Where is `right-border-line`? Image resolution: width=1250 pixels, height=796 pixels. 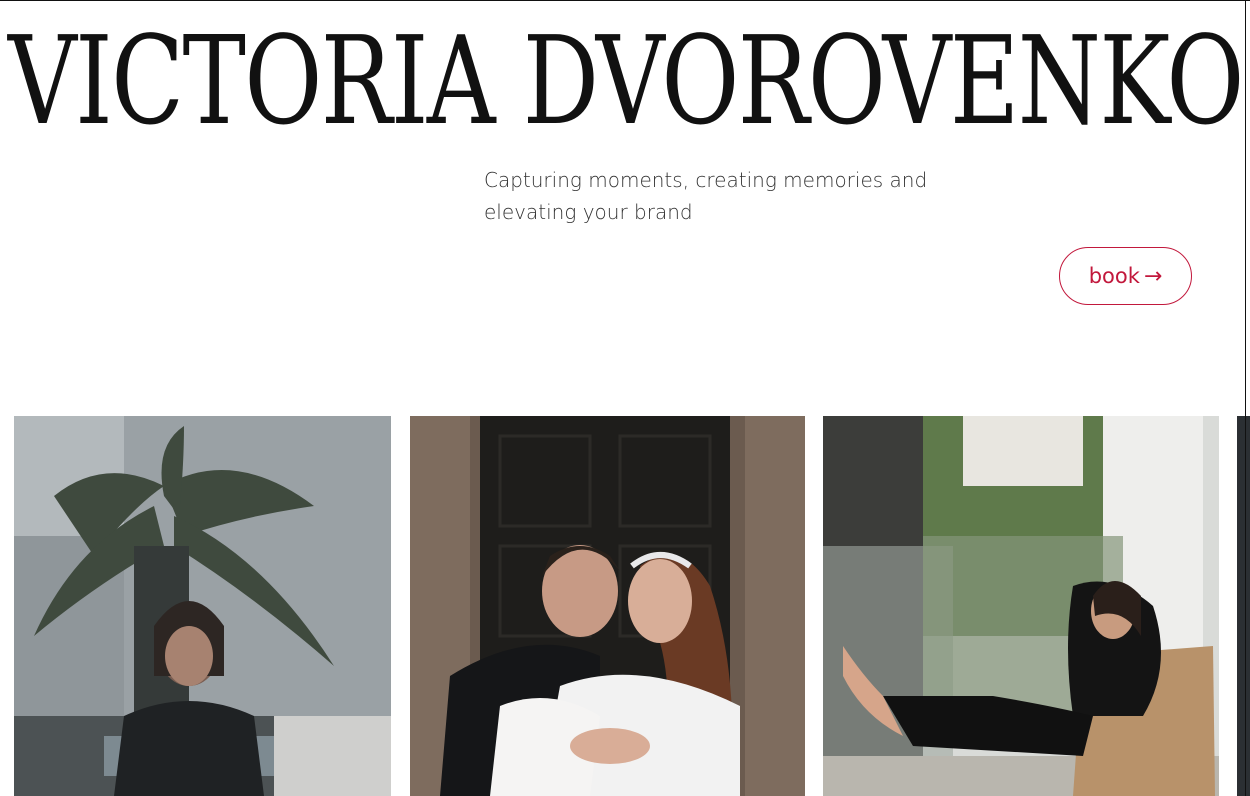 right-border-line is located at coordinates (1245, 398).